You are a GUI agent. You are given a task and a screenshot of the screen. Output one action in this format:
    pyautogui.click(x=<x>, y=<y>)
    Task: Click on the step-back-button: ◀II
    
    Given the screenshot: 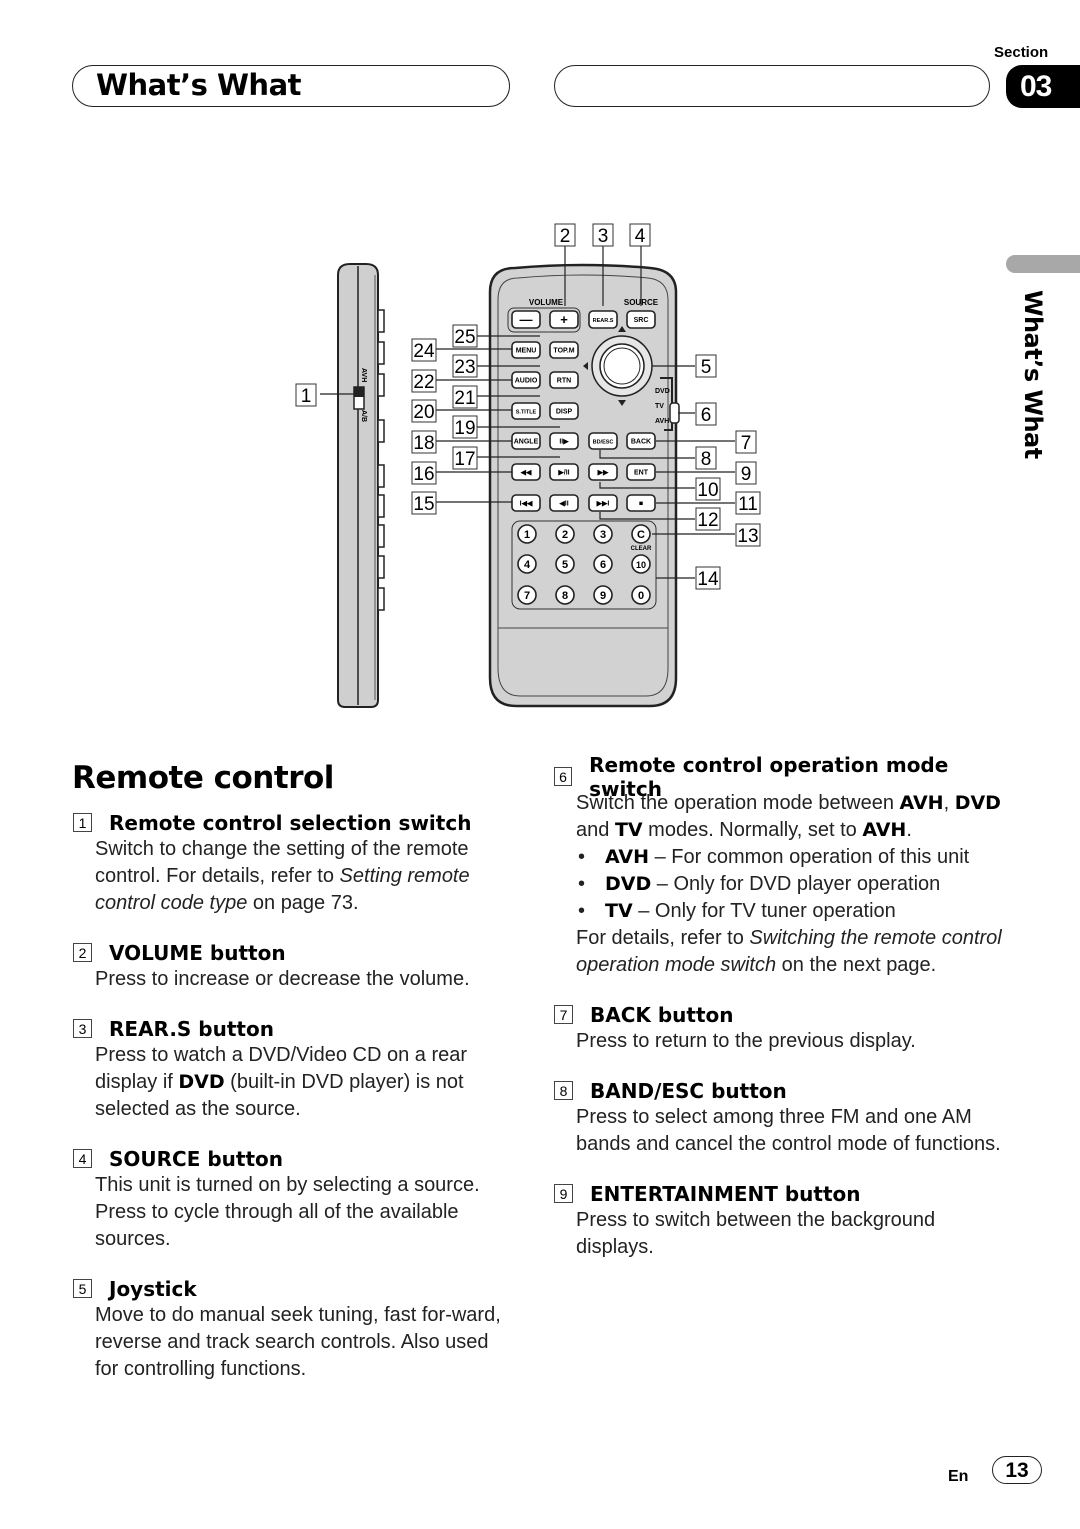 What is the action you would take?
    pyautogui.click(x=564, y=503)
    